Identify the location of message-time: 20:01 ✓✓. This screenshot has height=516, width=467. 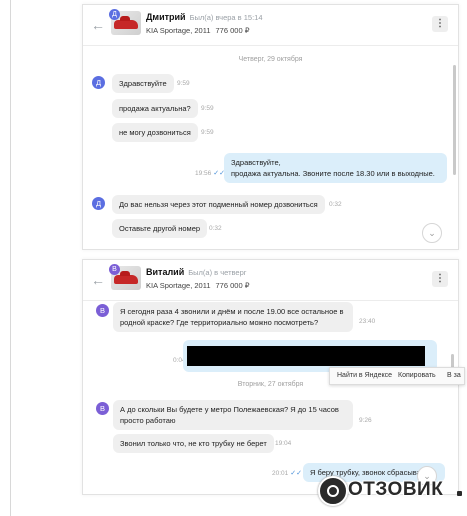
(287, 473).